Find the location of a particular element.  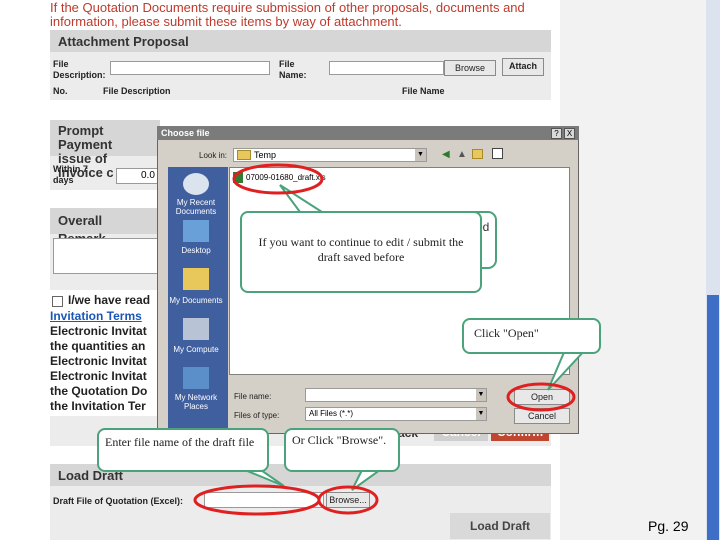

highlight-browse-button is located at coordinates (348, 500).